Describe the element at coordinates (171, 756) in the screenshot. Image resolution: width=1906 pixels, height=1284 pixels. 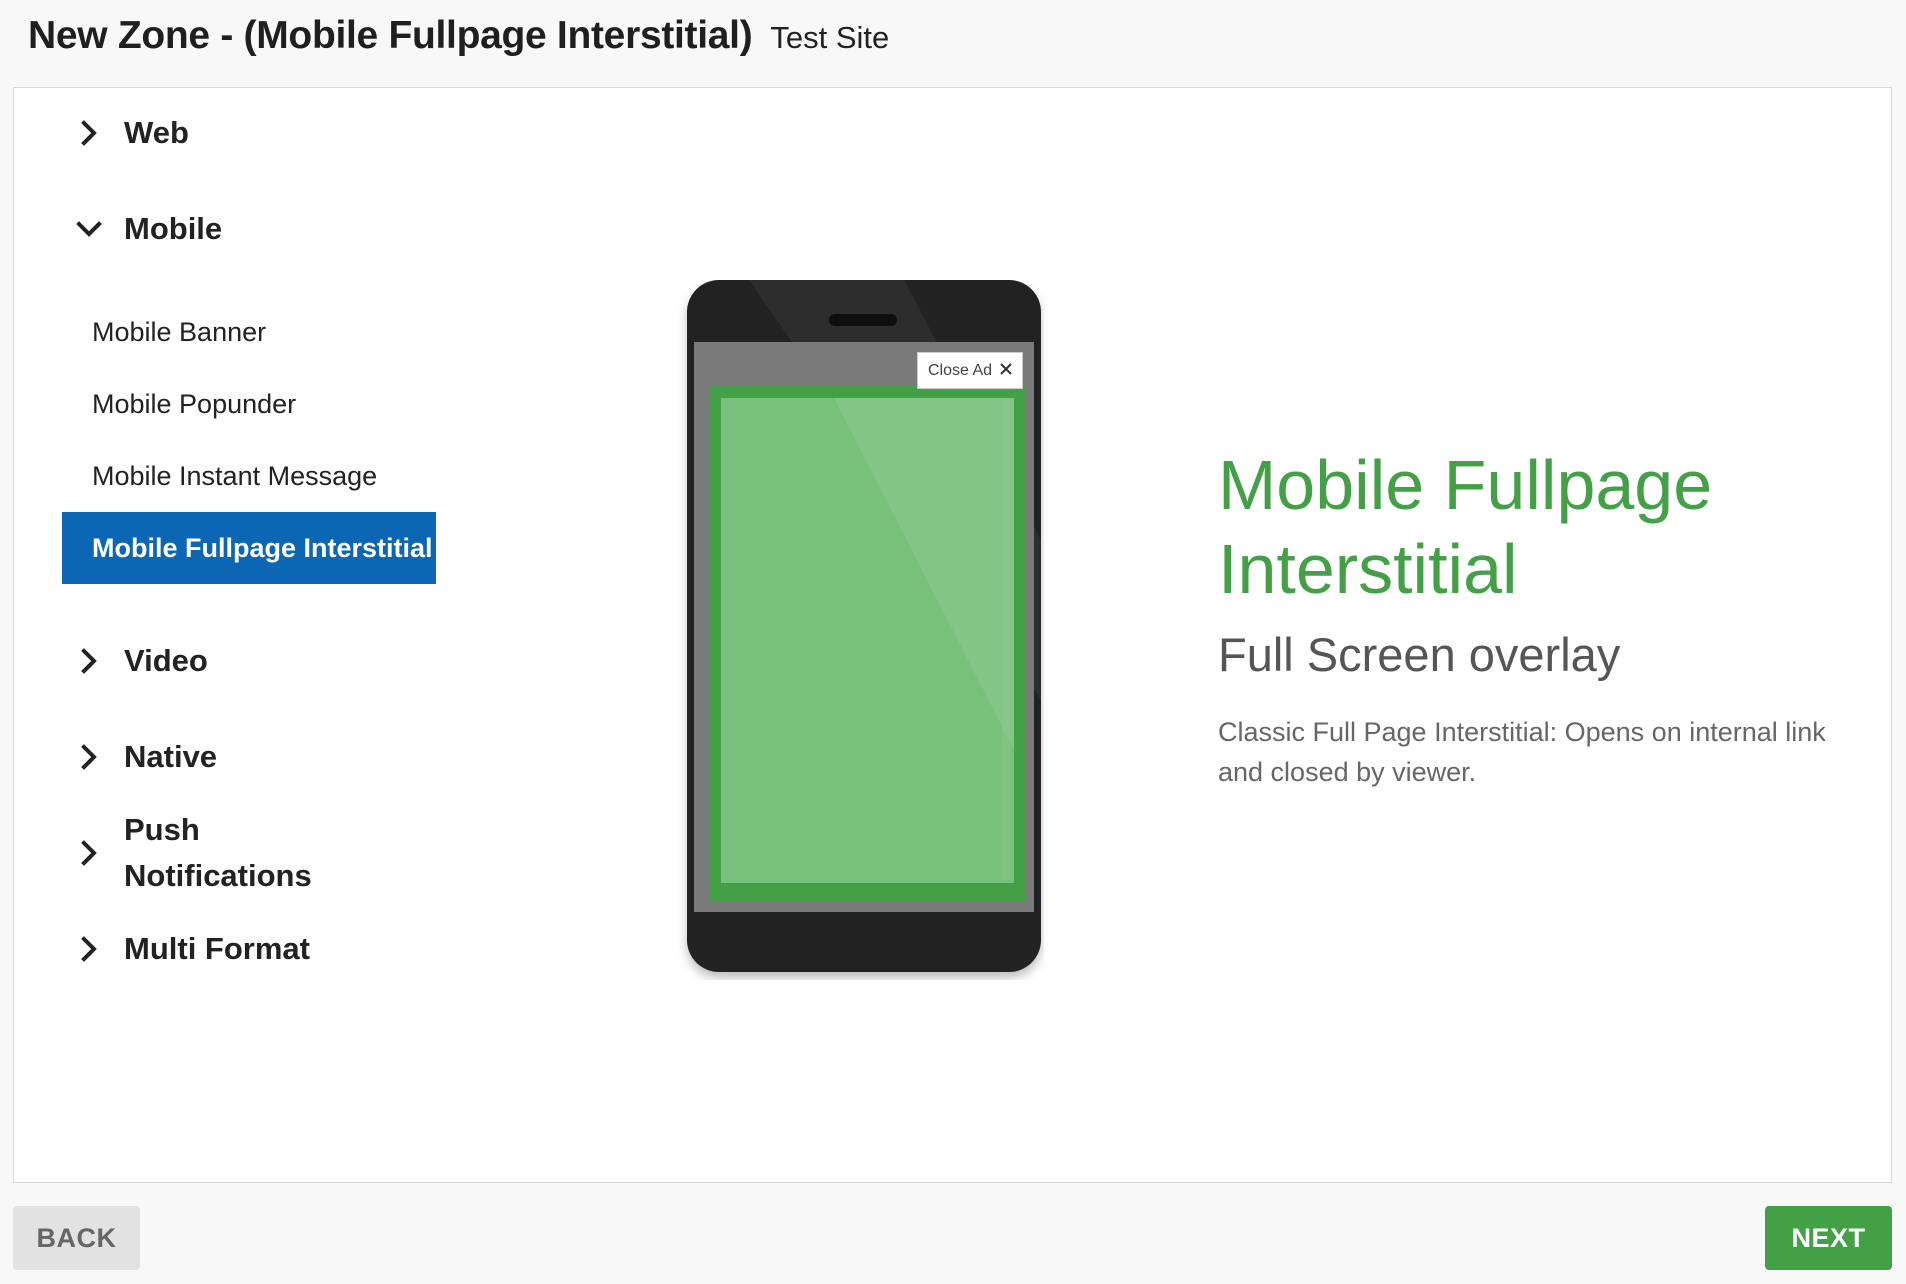
I see `category-label: Native` at that location.